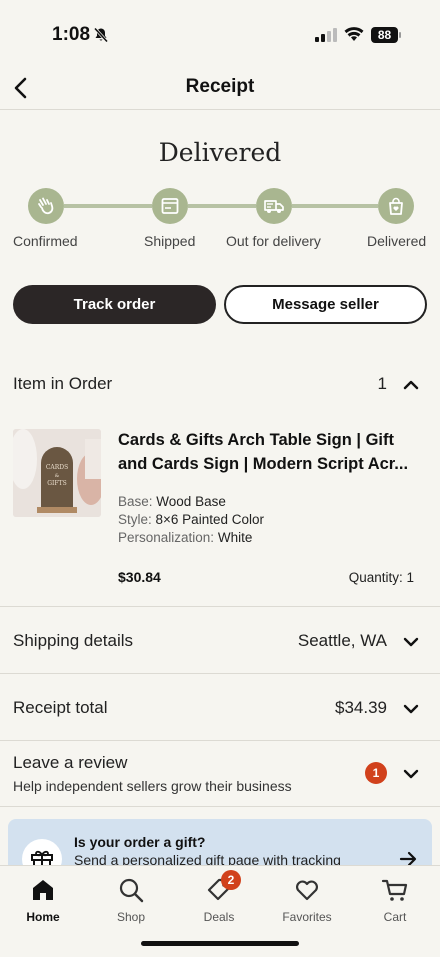 This screenshot has width=440, height=957. I want to click on bell-muted-icon, so click(101, 35).